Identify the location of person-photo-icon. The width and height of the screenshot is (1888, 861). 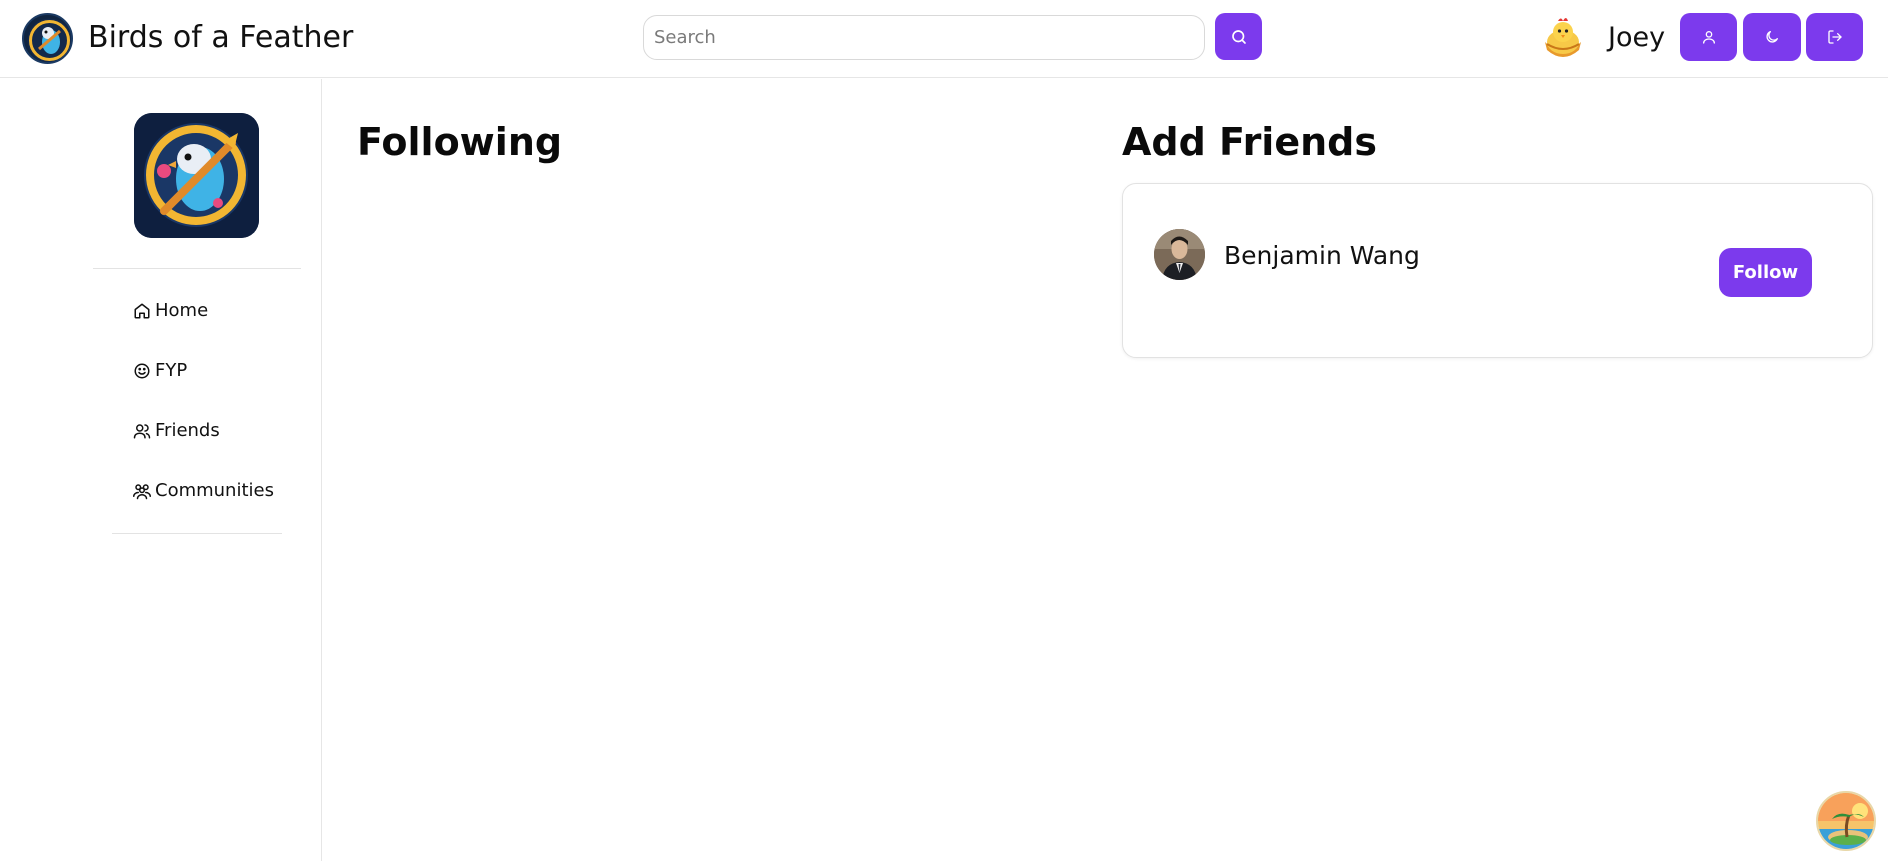
(1179, 254).